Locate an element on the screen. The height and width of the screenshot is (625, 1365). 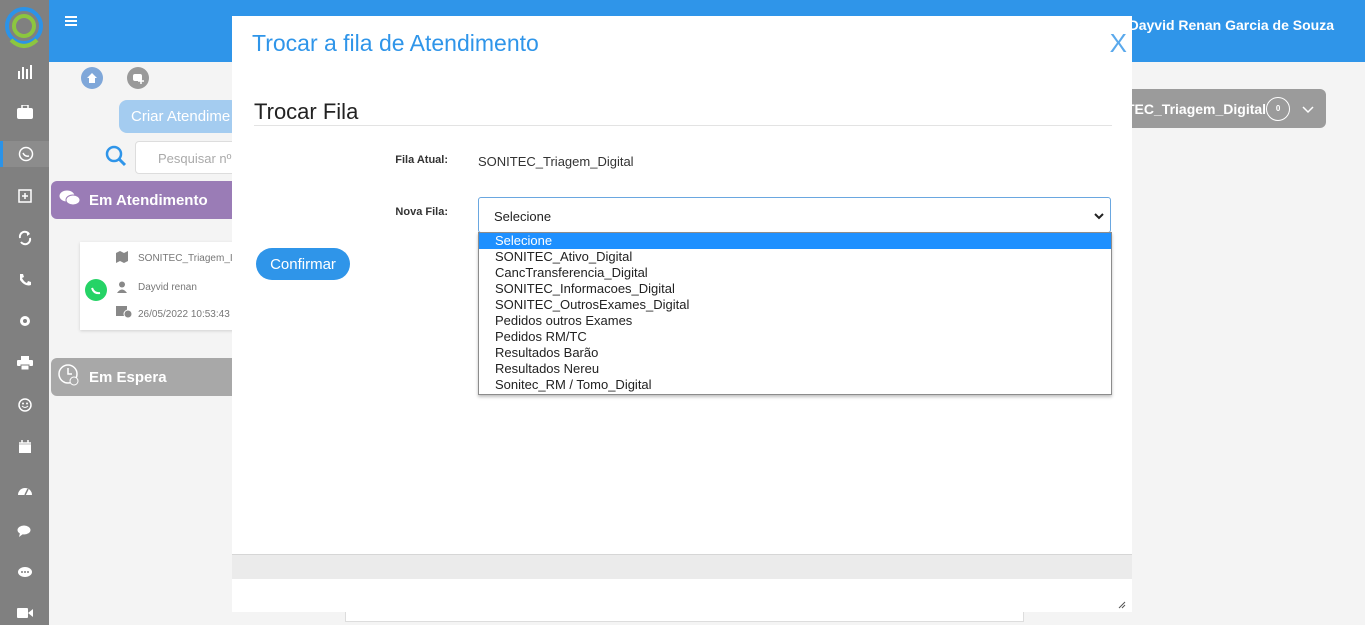
option-item: Sonitec_RM / Tomo_Digital is located at coordinates (795, 385).